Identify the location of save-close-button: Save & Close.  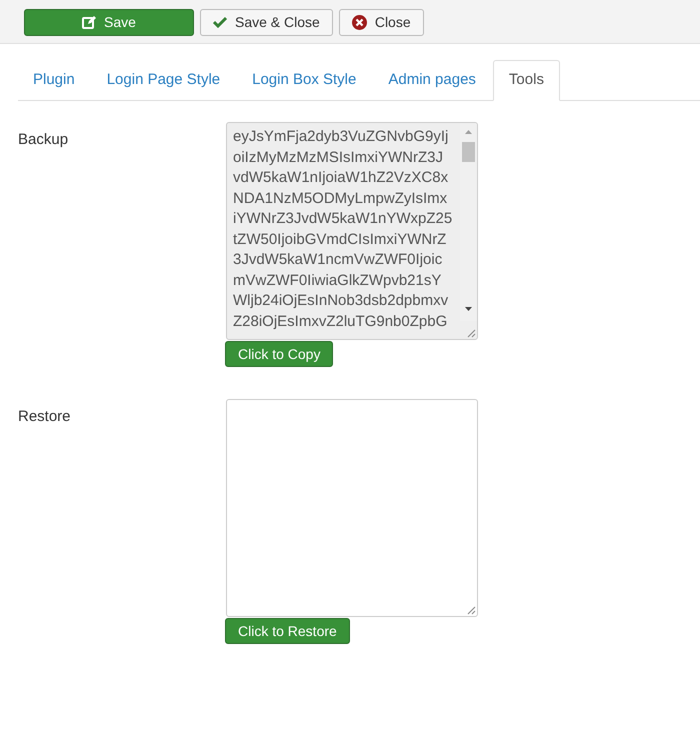
(266, 22).